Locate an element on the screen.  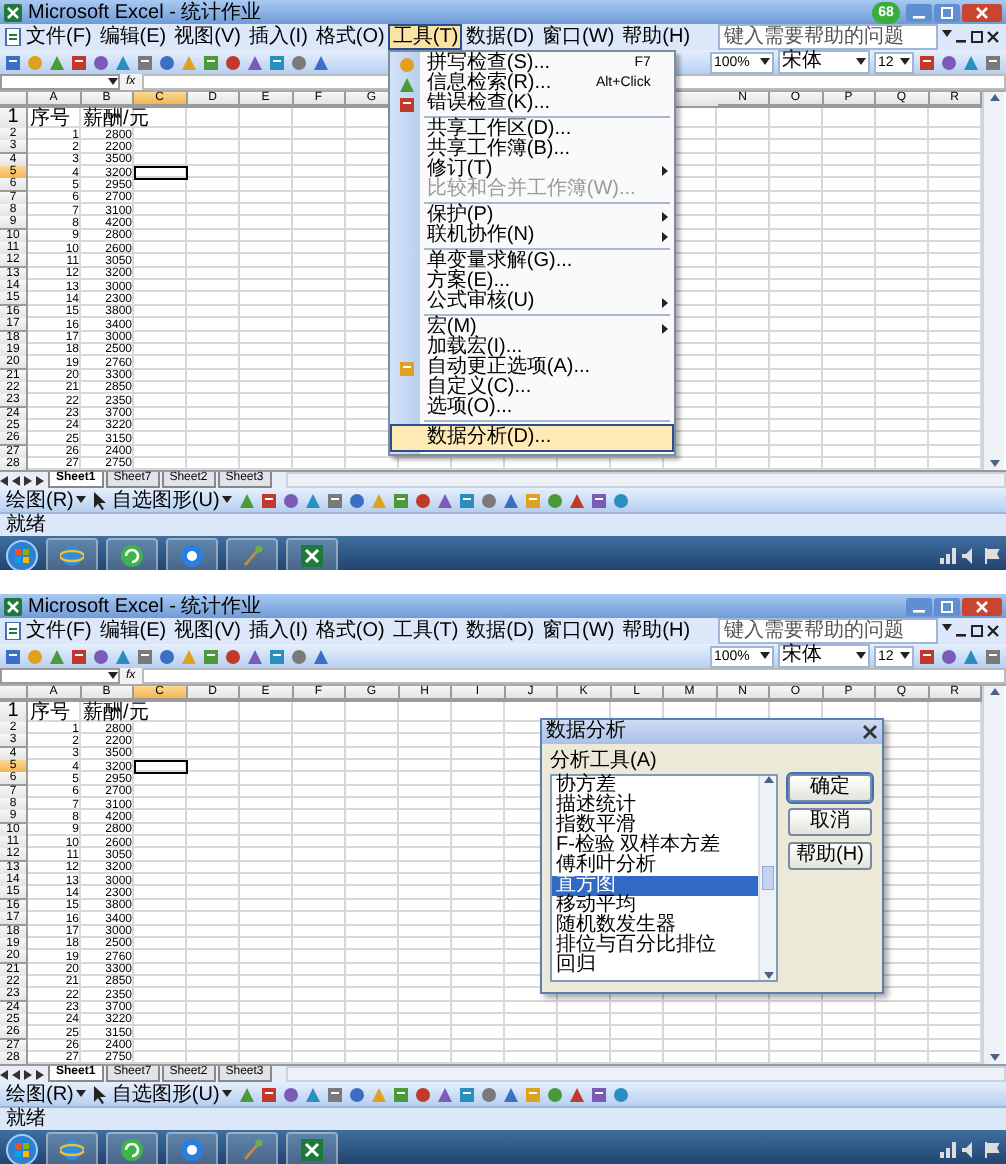
list-label: 分析工具(A) is located at coordinates (604, 761).